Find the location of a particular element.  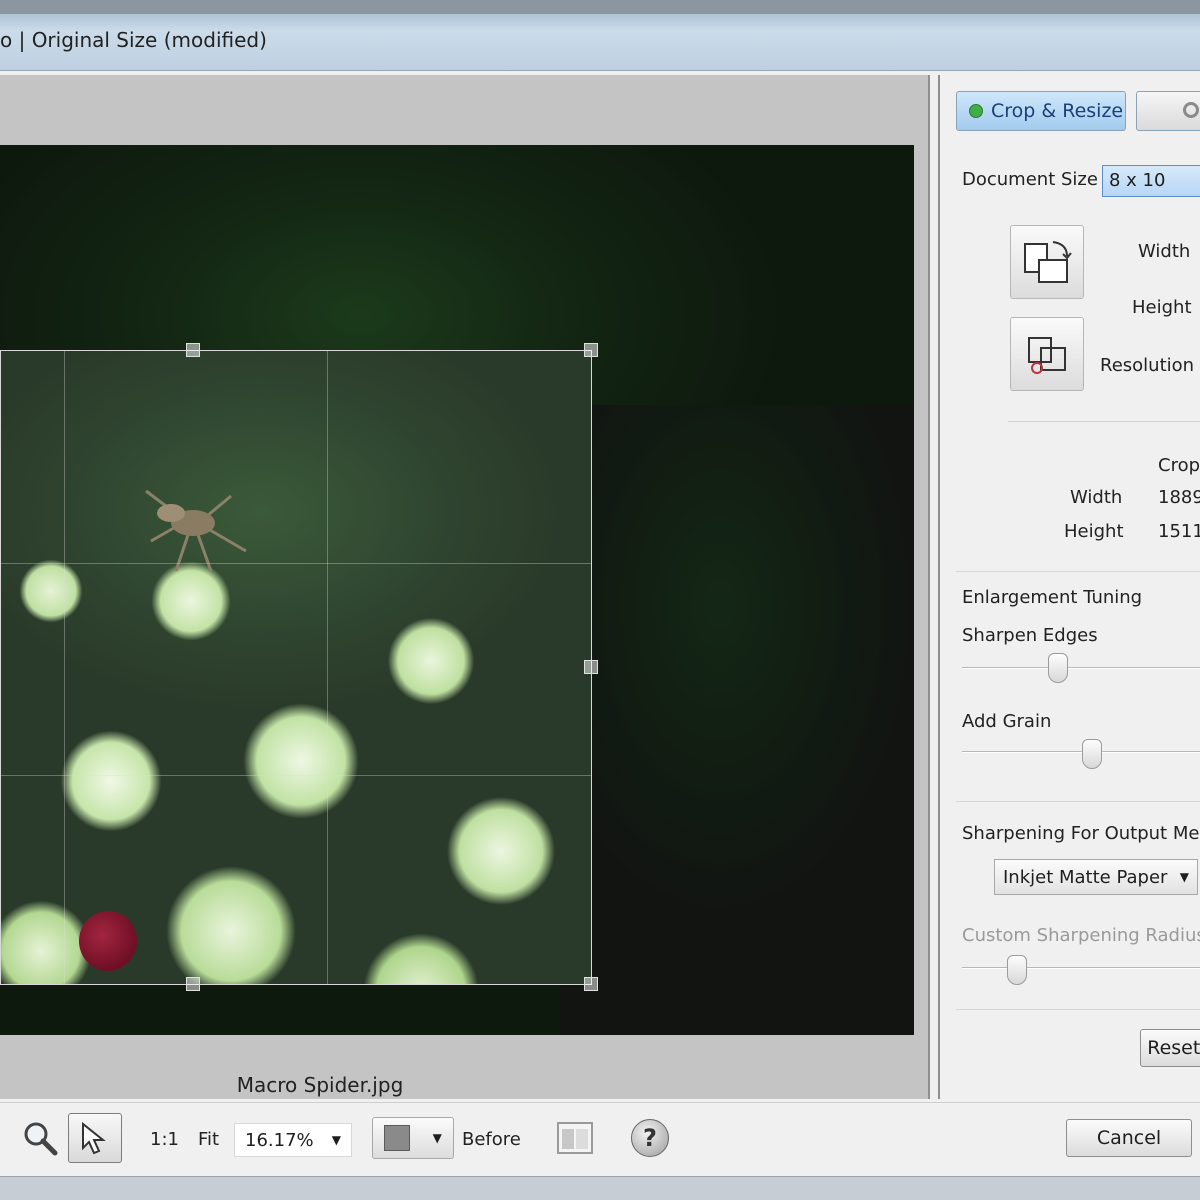

enlargement-title: Enlargement Tuning is located at coordinates (1052, 597).